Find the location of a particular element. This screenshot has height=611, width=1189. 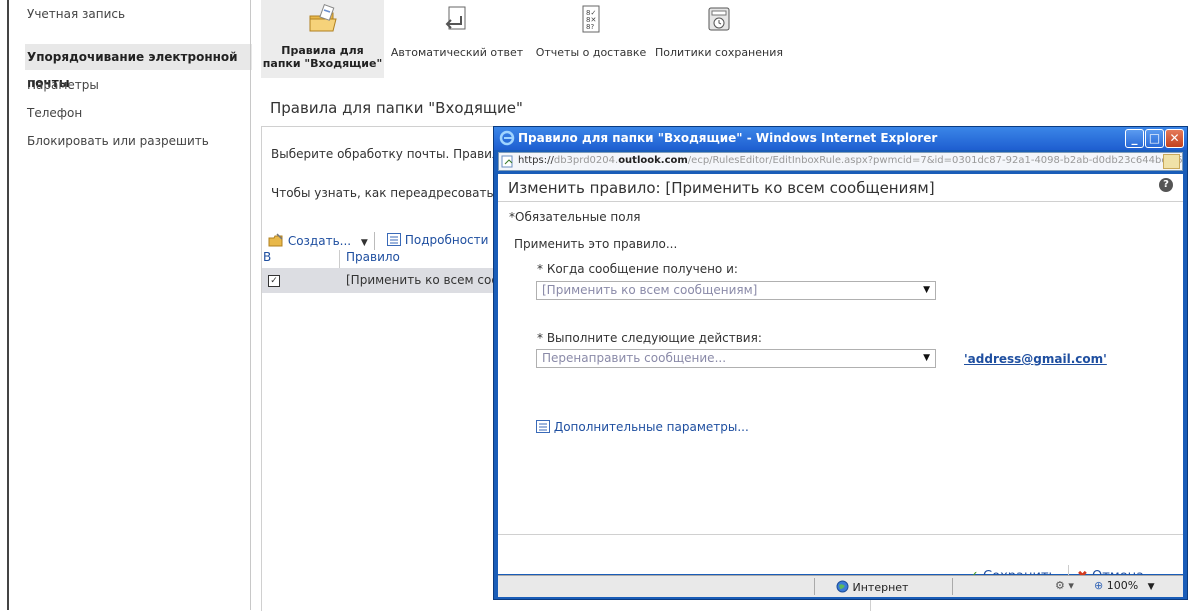

rule-enabled-checkbox: ✓ is located at coordinates (274, 281).